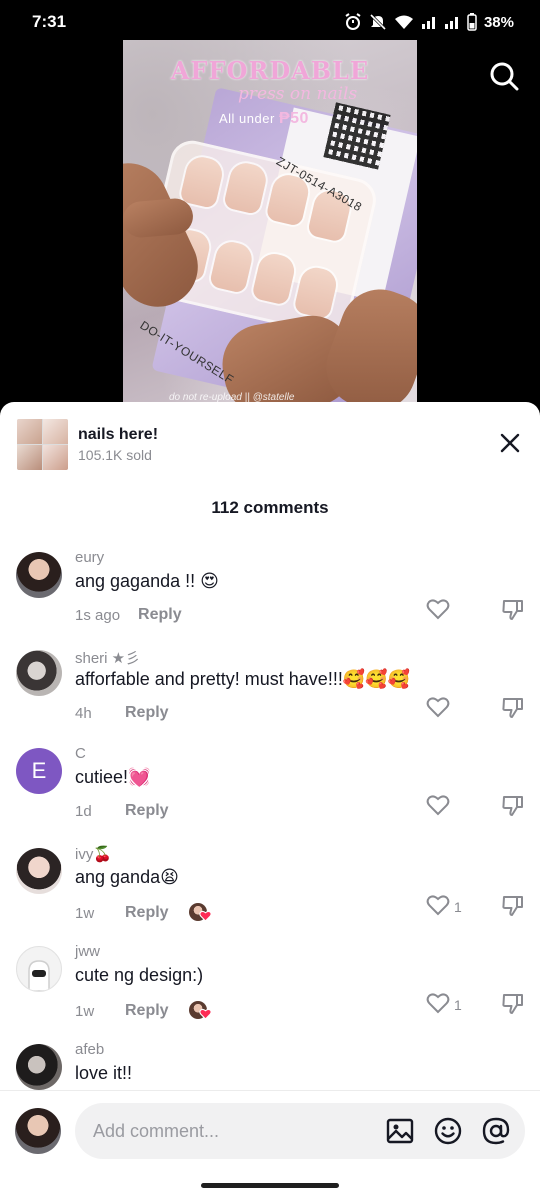 This screenshot has width=540, height=1200. I want to click on comment-username: jww, so click(87, 951).